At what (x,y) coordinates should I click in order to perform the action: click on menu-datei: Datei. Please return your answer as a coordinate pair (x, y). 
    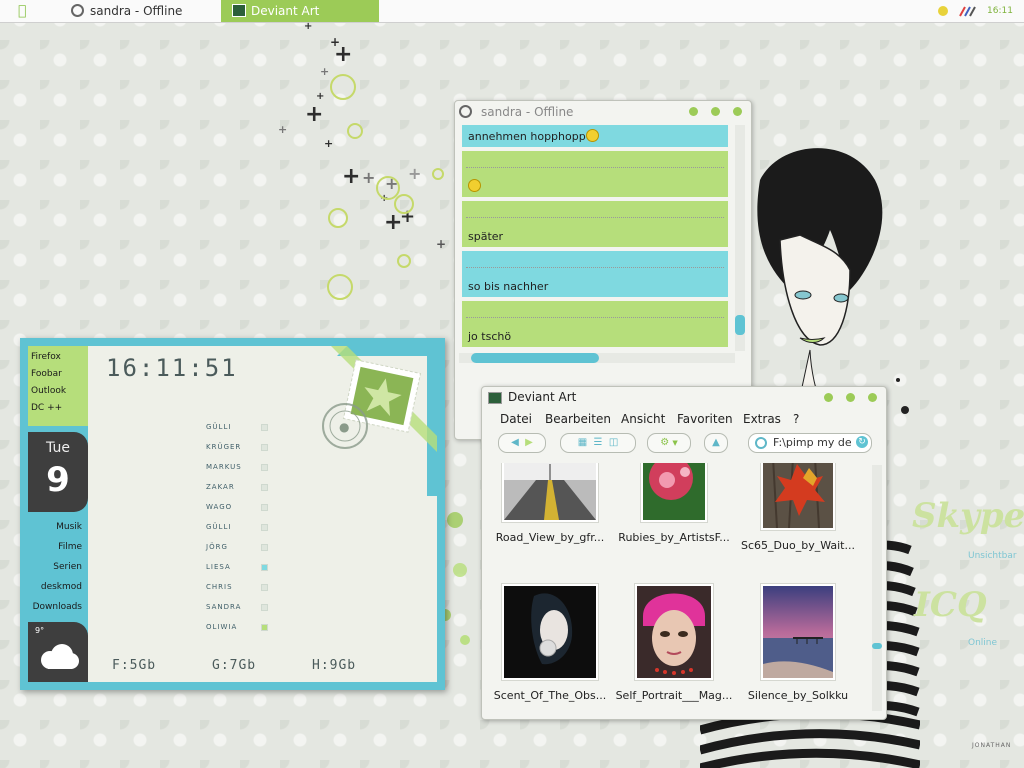
    Looking at the image, I should click on (516, 419).